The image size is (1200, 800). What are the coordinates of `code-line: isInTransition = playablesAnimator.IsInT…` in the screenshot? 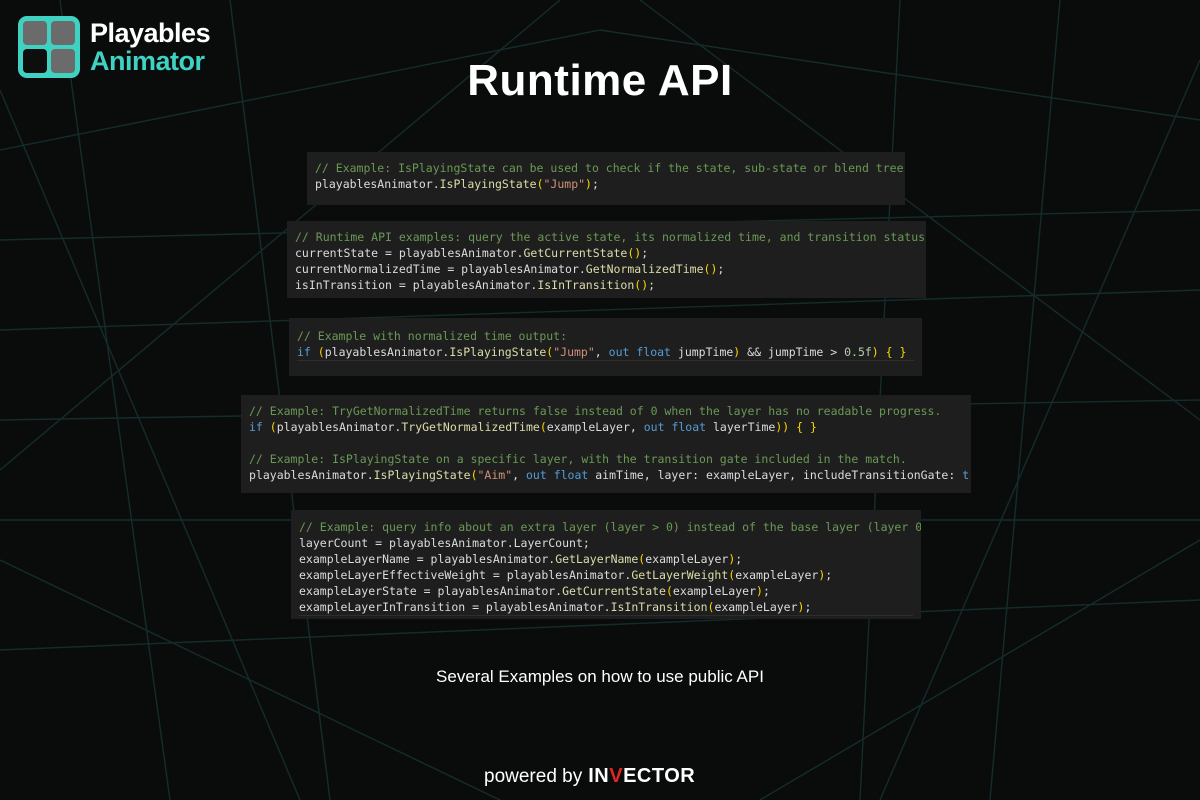 It's located at (475, 285).